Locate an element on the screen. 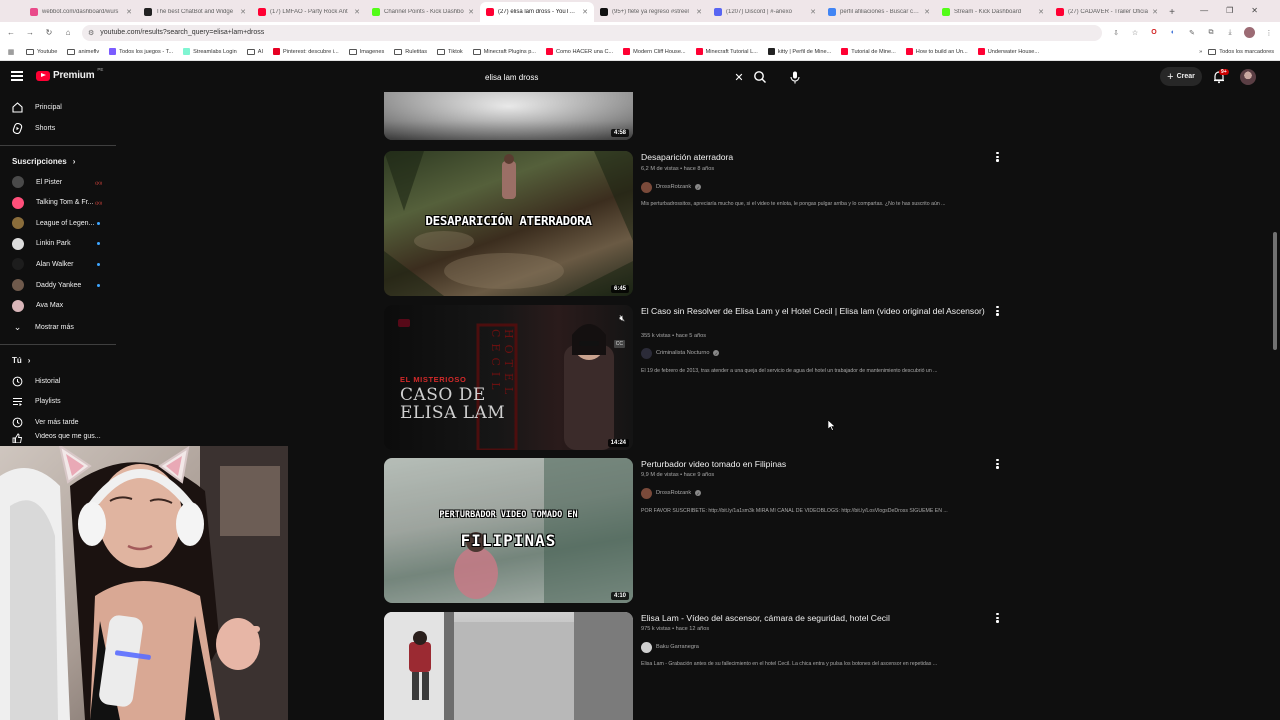 This screenshot has height=720, width=1280. sidebar-subscription: Ava Max is located at coordinates (58, 306).